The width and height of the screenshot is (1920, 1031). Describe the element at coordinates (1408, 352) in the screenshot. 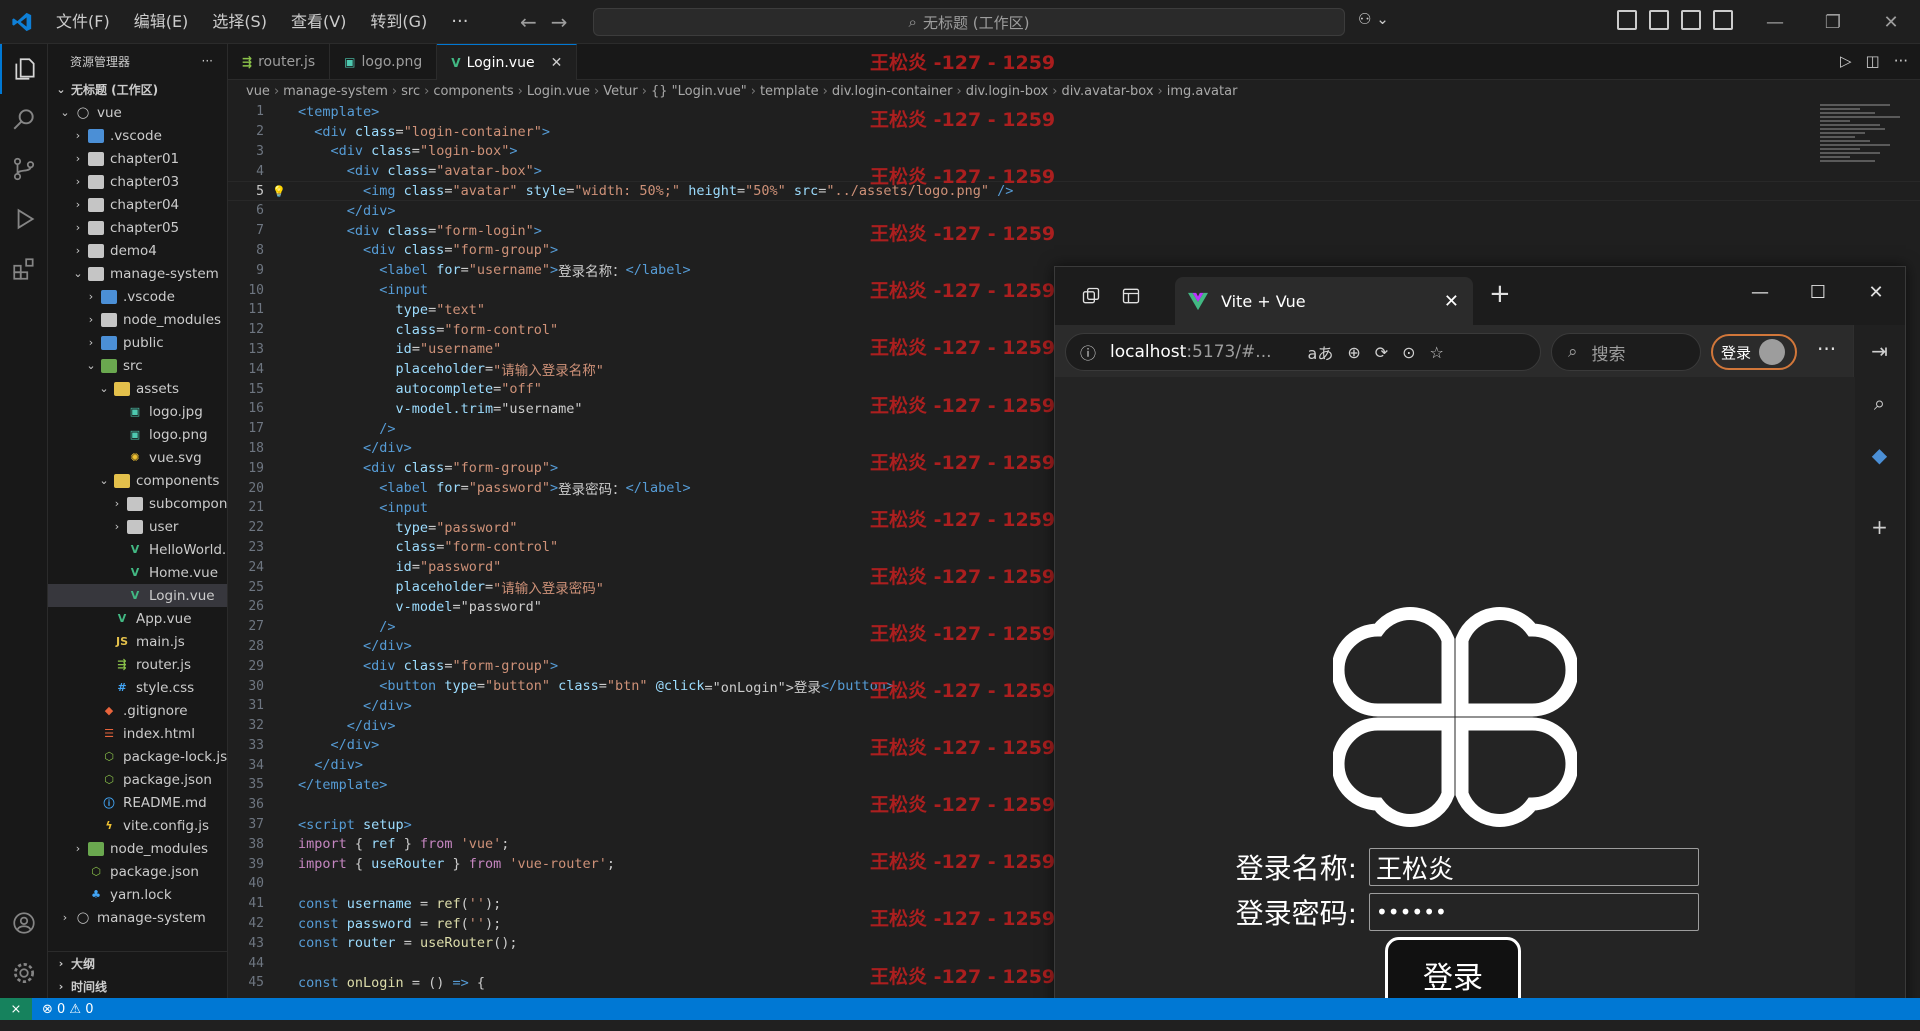

I see `more-tools-icon: ⊙` at that location.